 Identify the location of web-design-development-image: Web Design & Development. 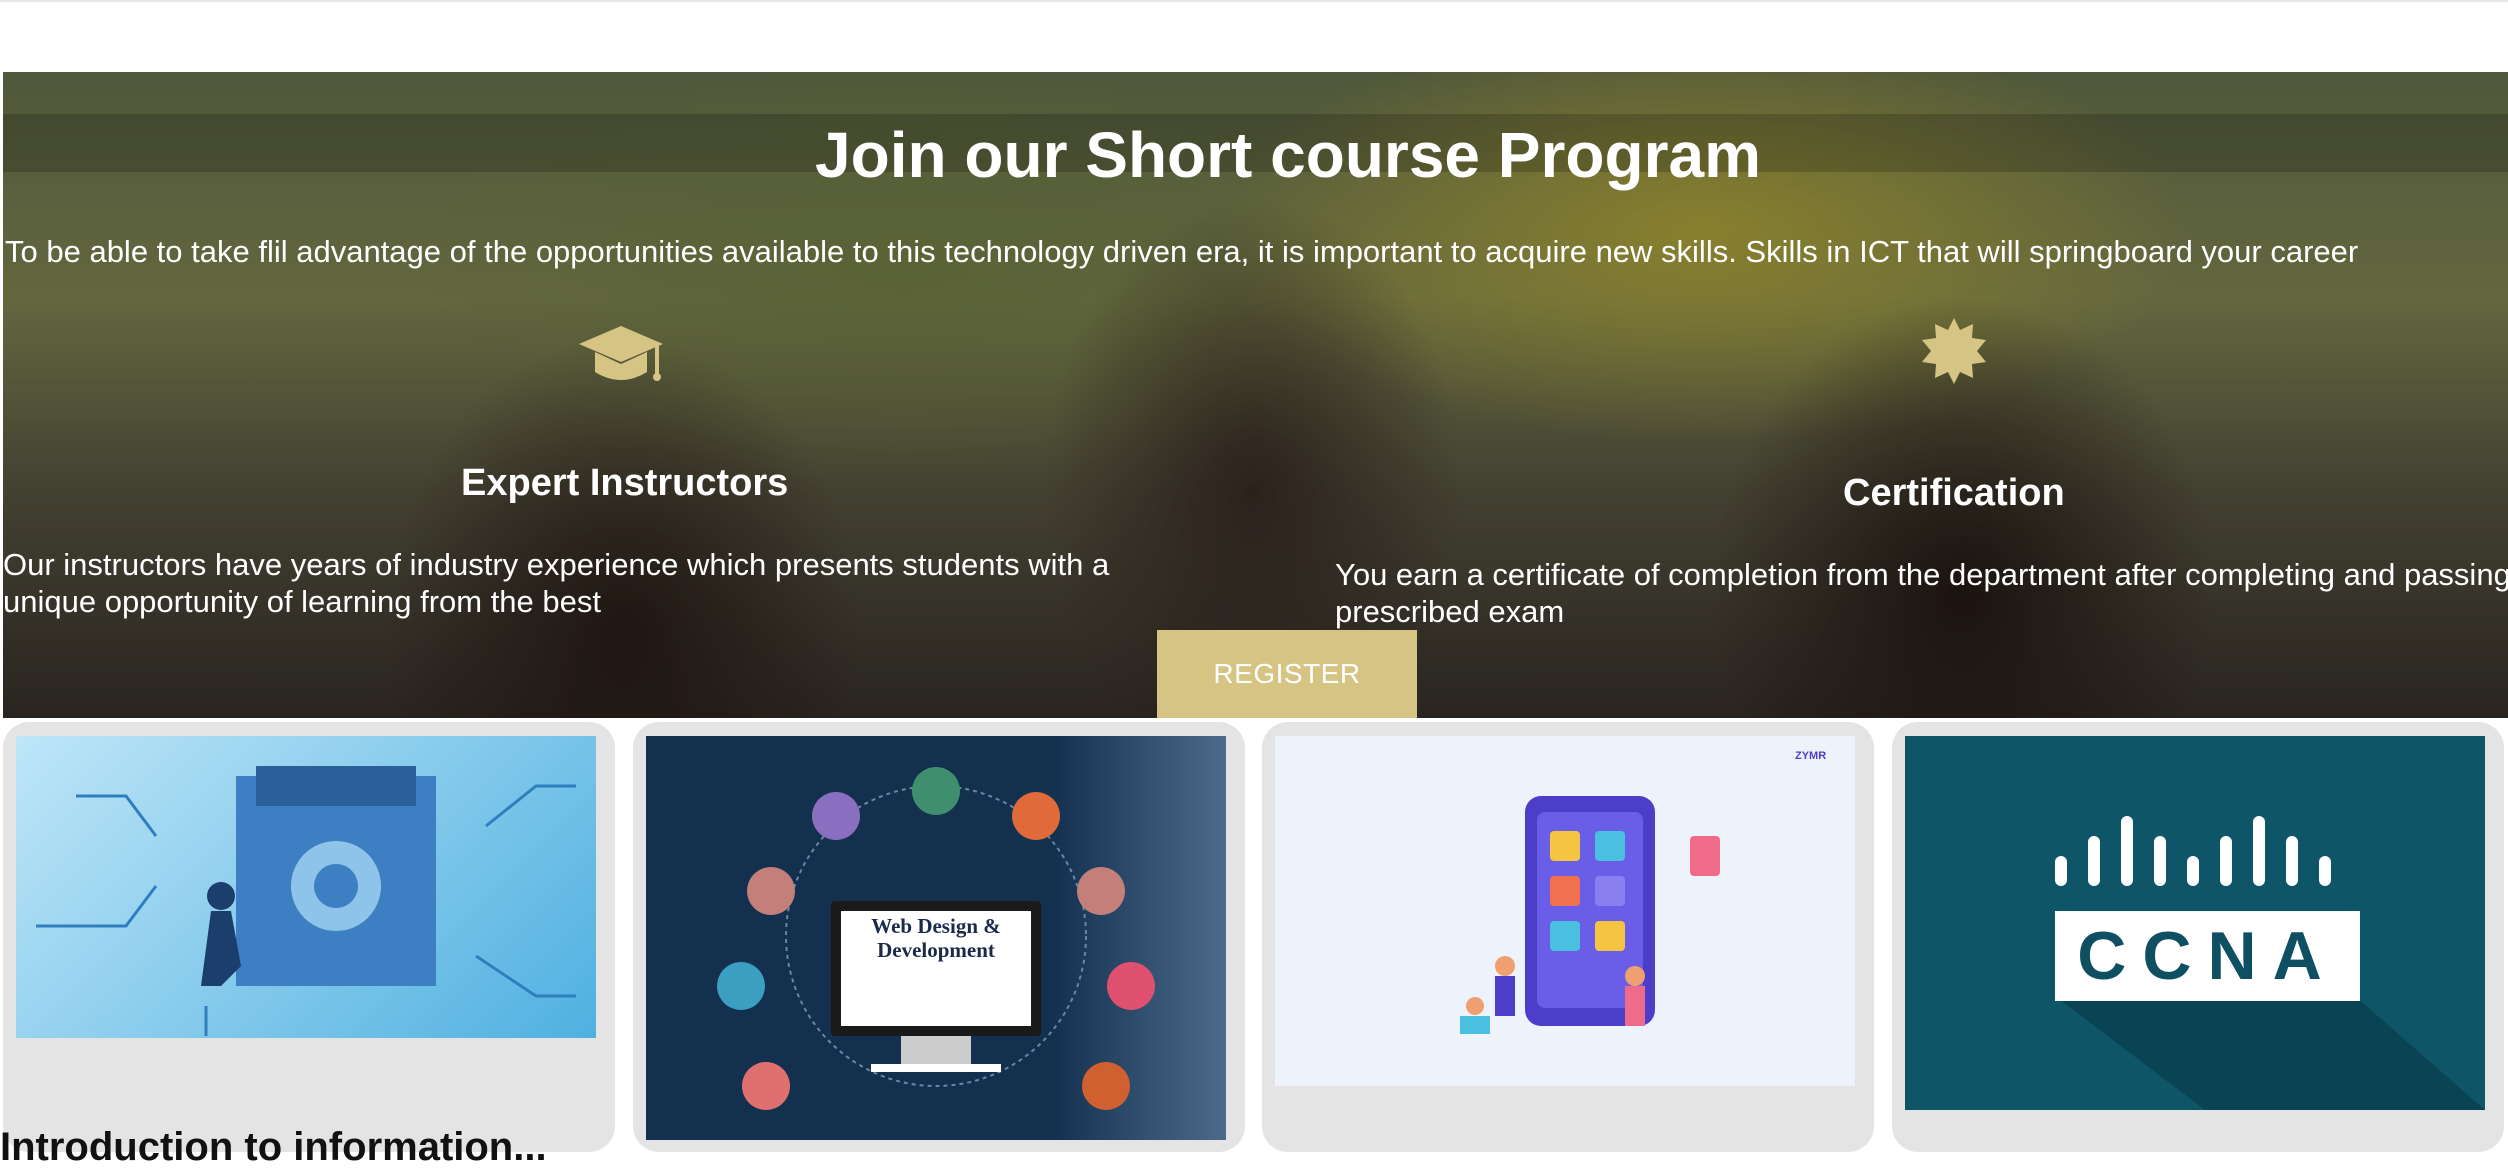
(936, 938).